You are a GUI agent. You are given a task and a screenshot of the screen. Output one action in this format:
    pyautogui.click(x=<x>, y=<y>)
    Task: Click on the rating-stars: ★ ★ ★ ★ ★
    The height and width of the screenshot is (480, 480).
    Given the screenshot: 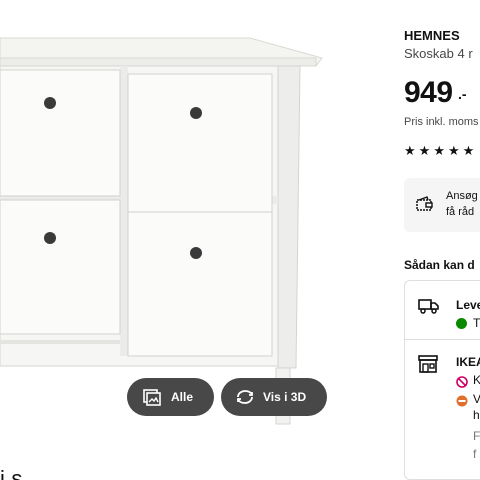 What is the action you would take?
    pyautogui.click(x=439, y=151)
    